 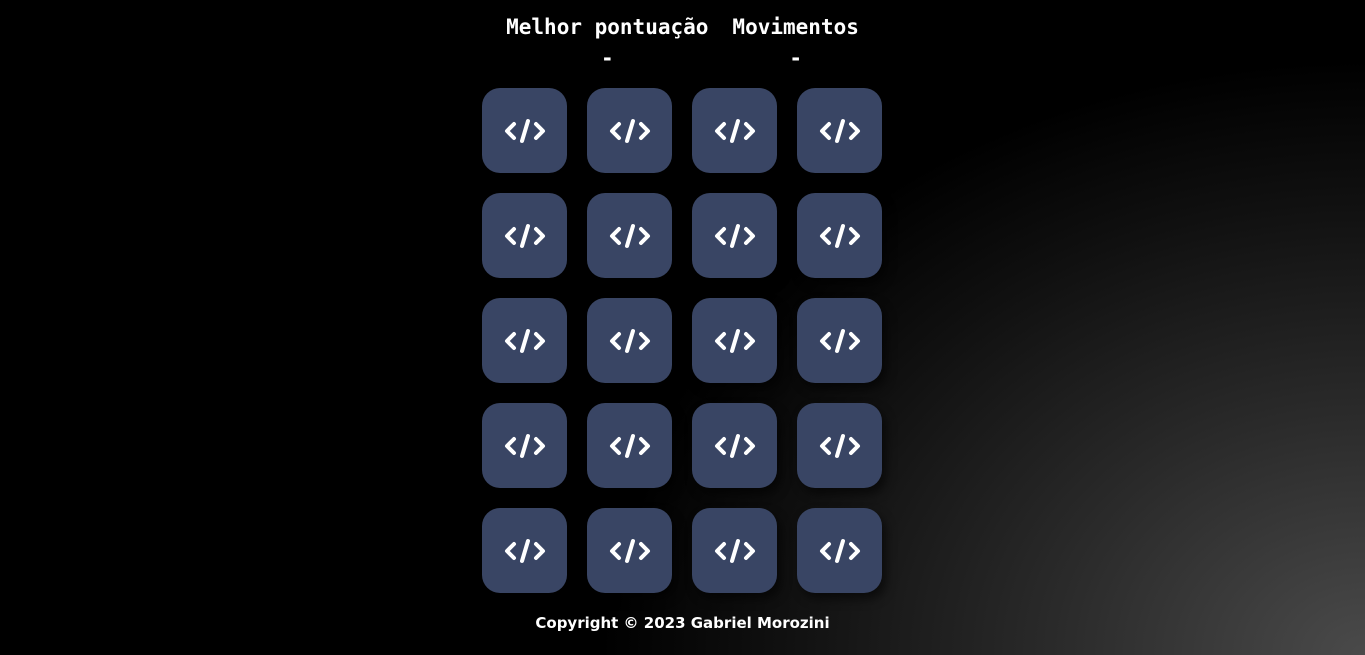 I want to click on best-score: Melhor pontuação -, so click(x=607, y=43).